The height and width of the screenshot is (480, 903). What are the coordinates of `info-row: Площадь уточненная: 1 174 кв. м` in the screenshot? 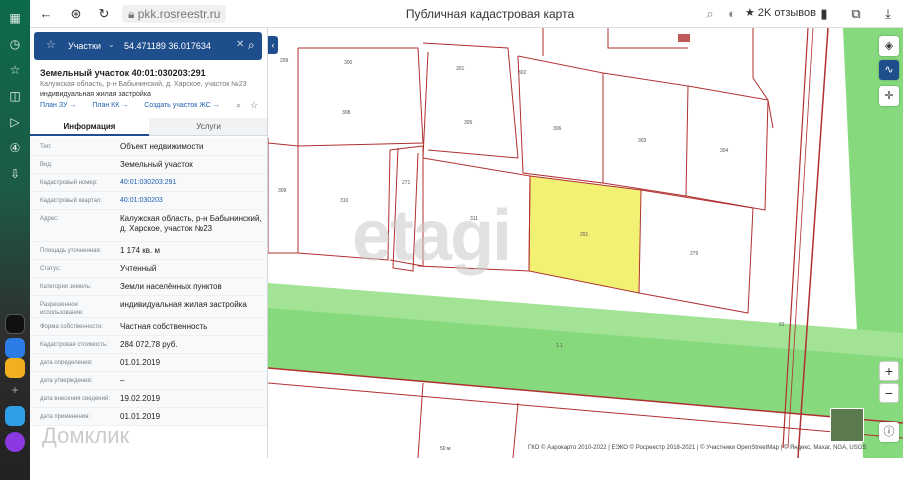 It's located at (148, 251).